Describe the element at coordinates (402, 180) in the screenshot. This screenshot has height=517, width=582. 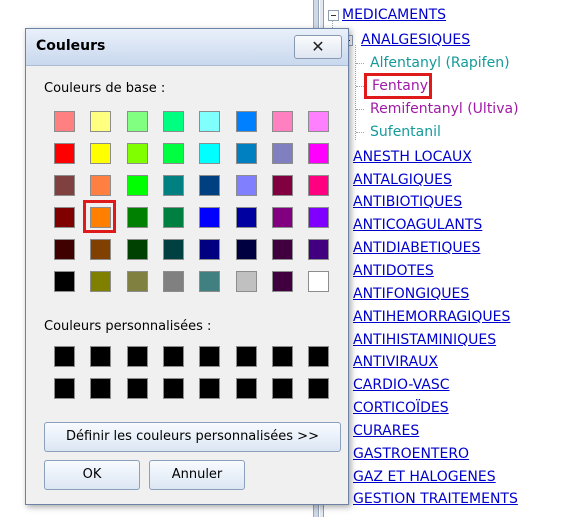
I see `tree-category-label: ANTALGIQUES` at that location.